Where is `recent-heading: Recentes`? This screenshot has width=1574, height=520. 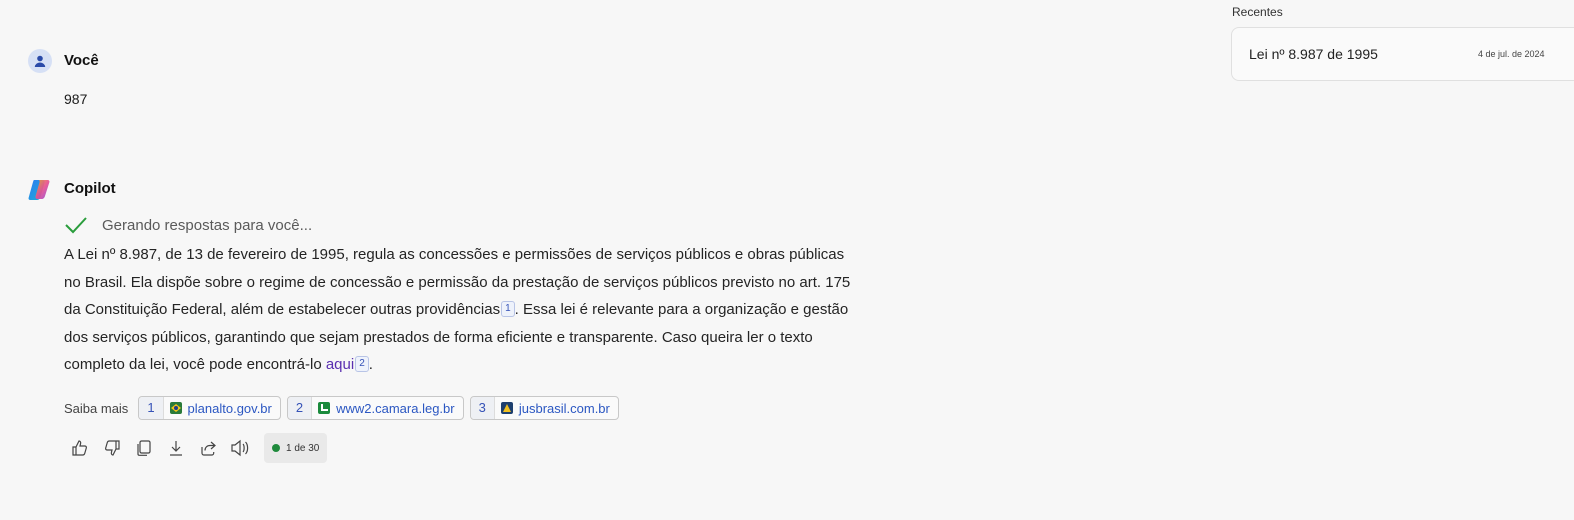
recent-heading: Recentes is located at coordinates (1257, 12).